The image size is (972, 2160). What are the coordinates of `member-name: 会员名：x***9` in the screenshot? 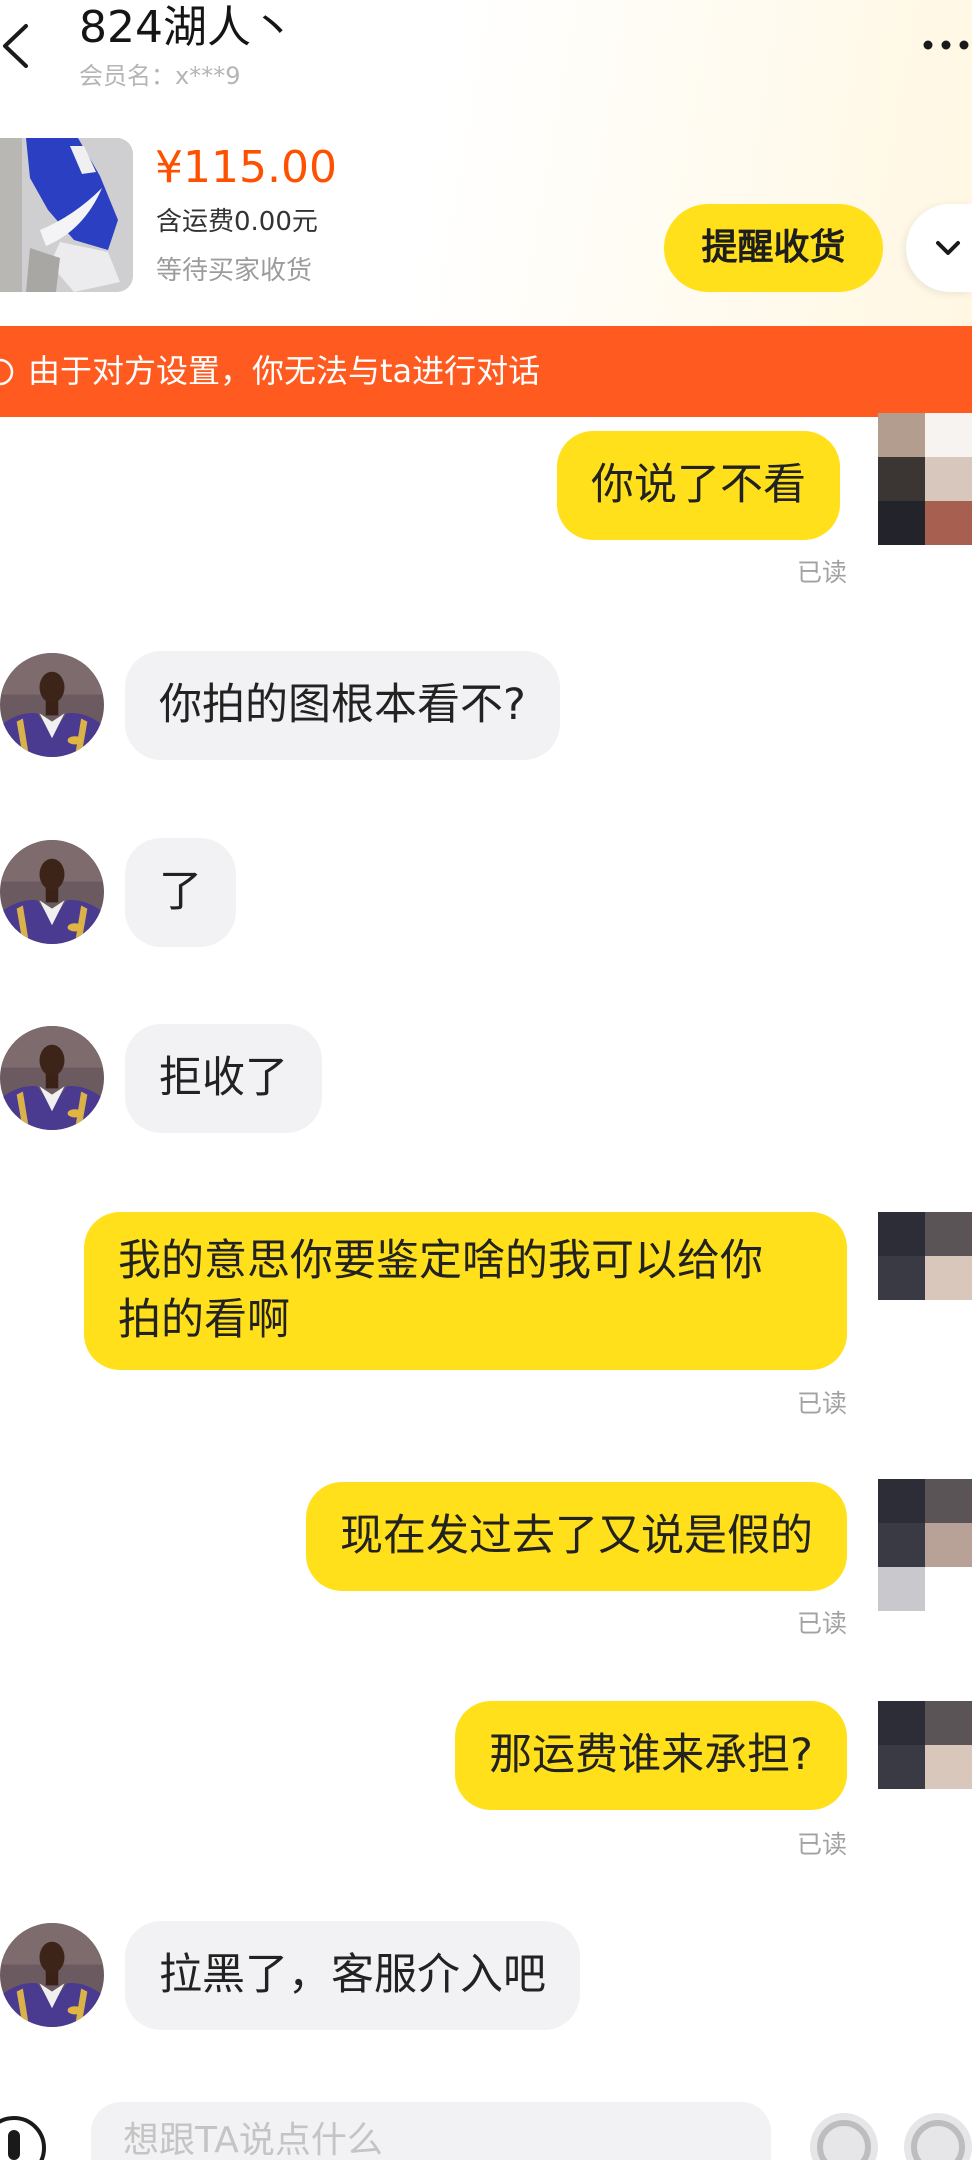 It's located at (160, 76).